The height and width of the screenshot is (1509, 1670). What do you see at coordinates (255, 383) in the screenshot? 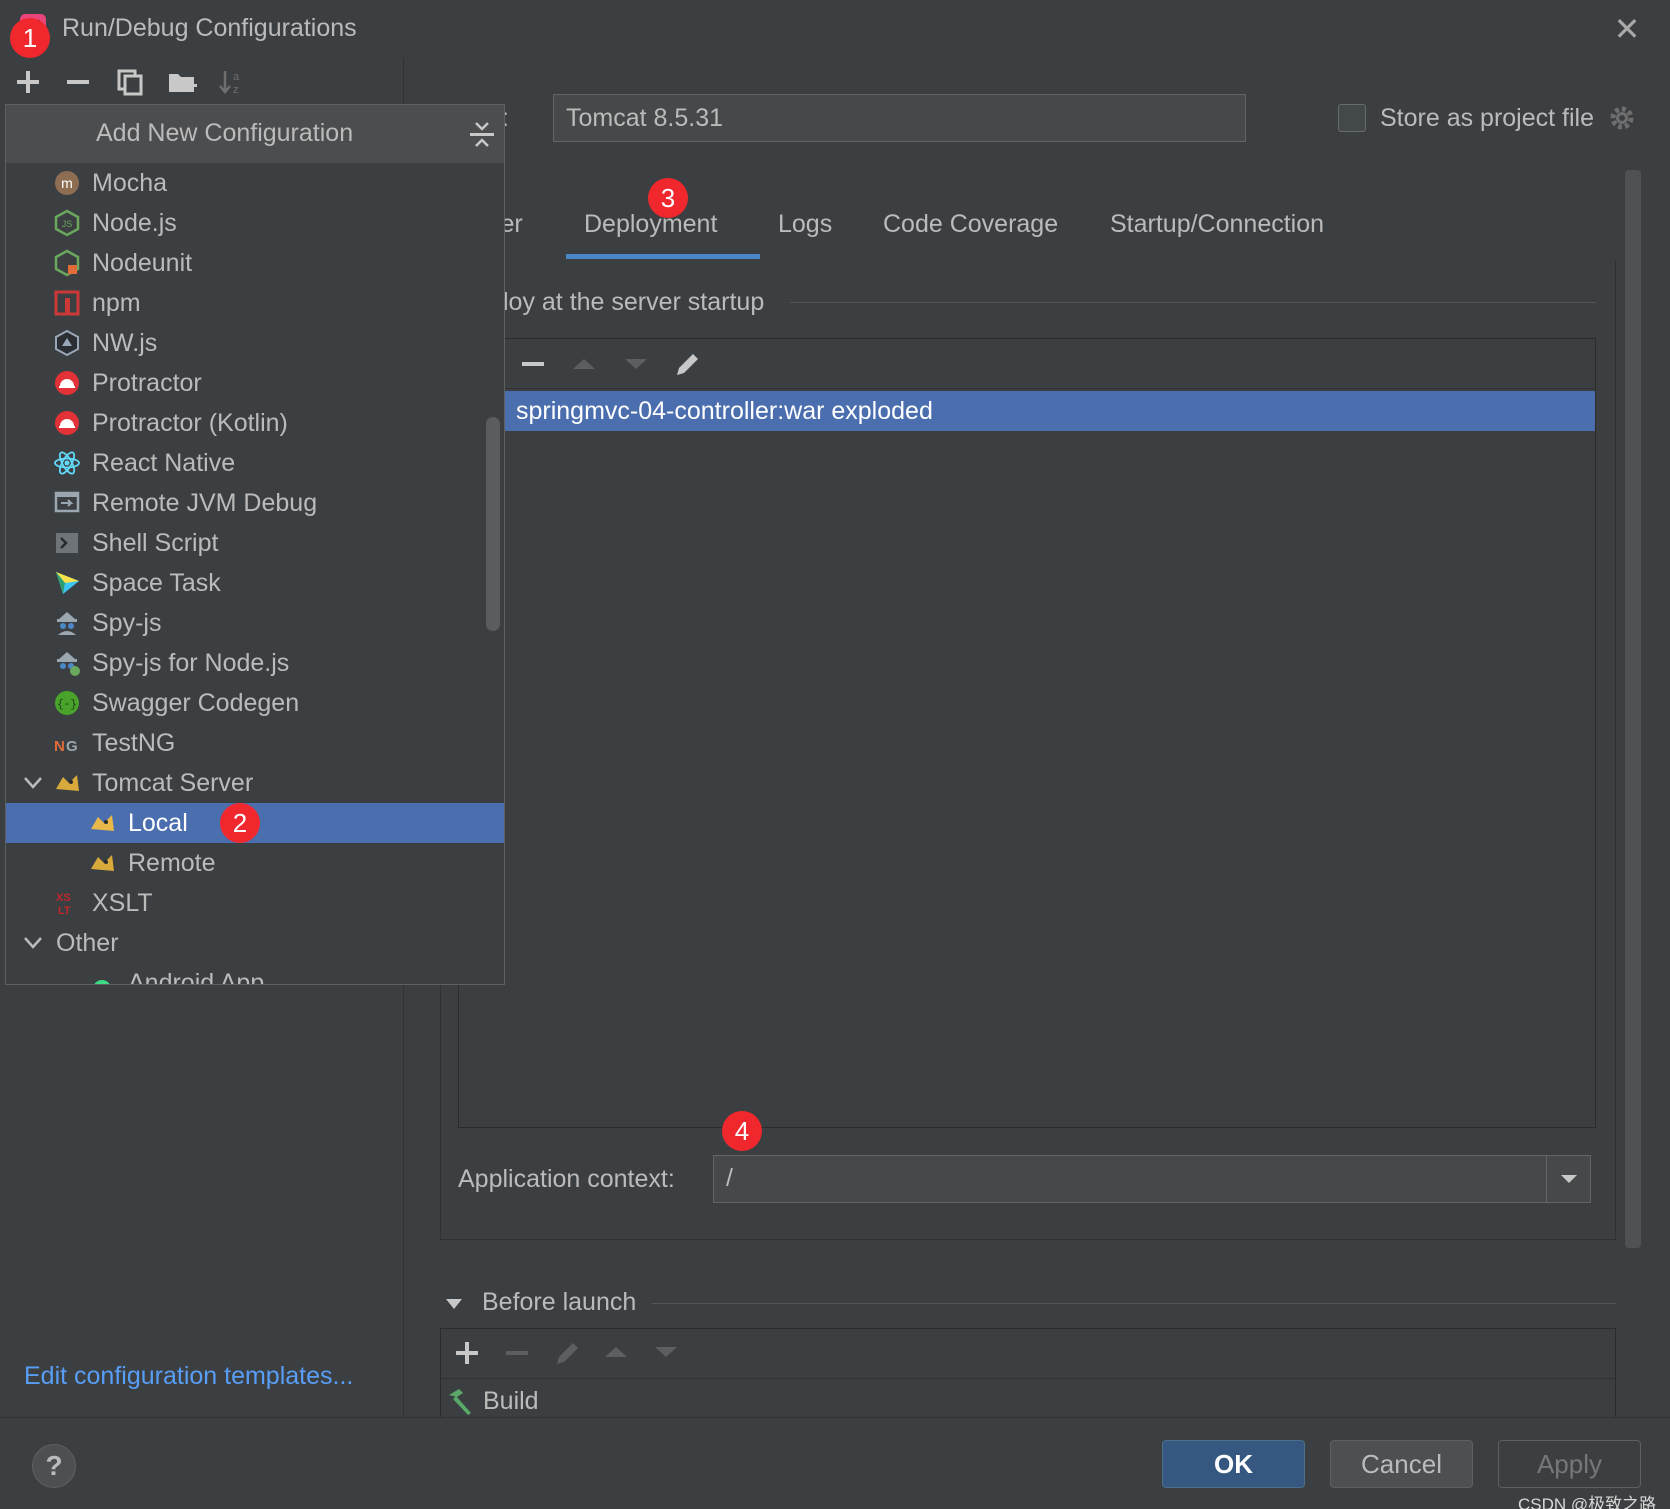
I see `config-item-protractor: Protractor` at bounding box center [255, 383].